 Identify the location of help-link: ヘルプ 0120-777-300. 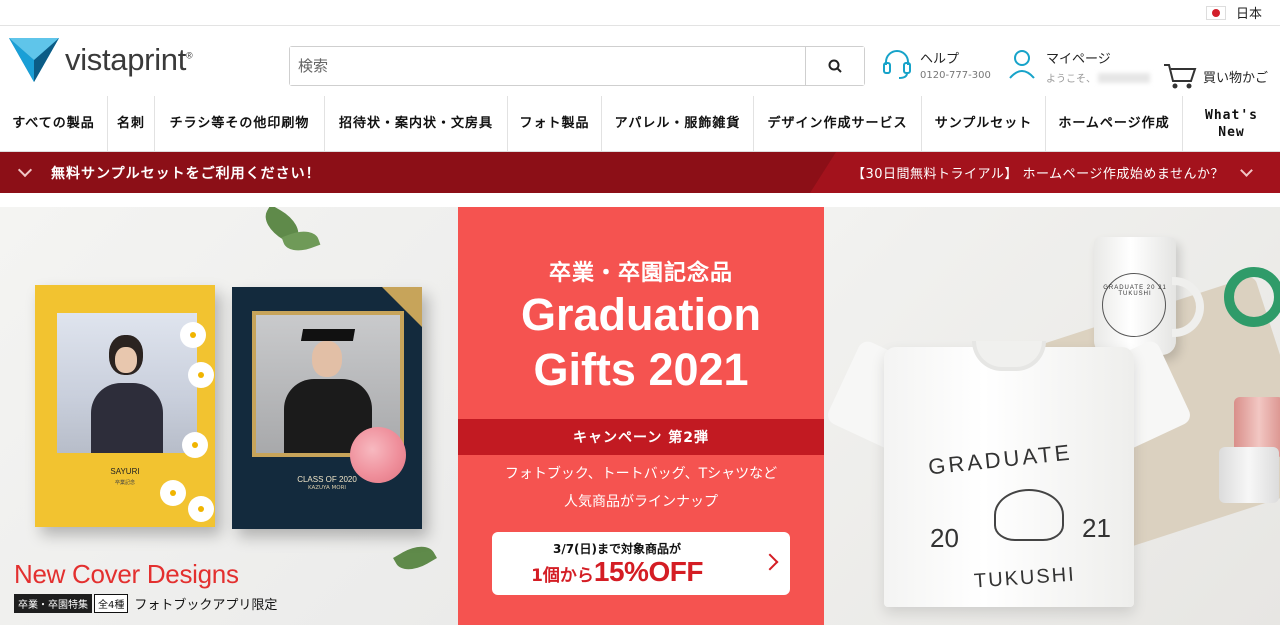
(936, 64).